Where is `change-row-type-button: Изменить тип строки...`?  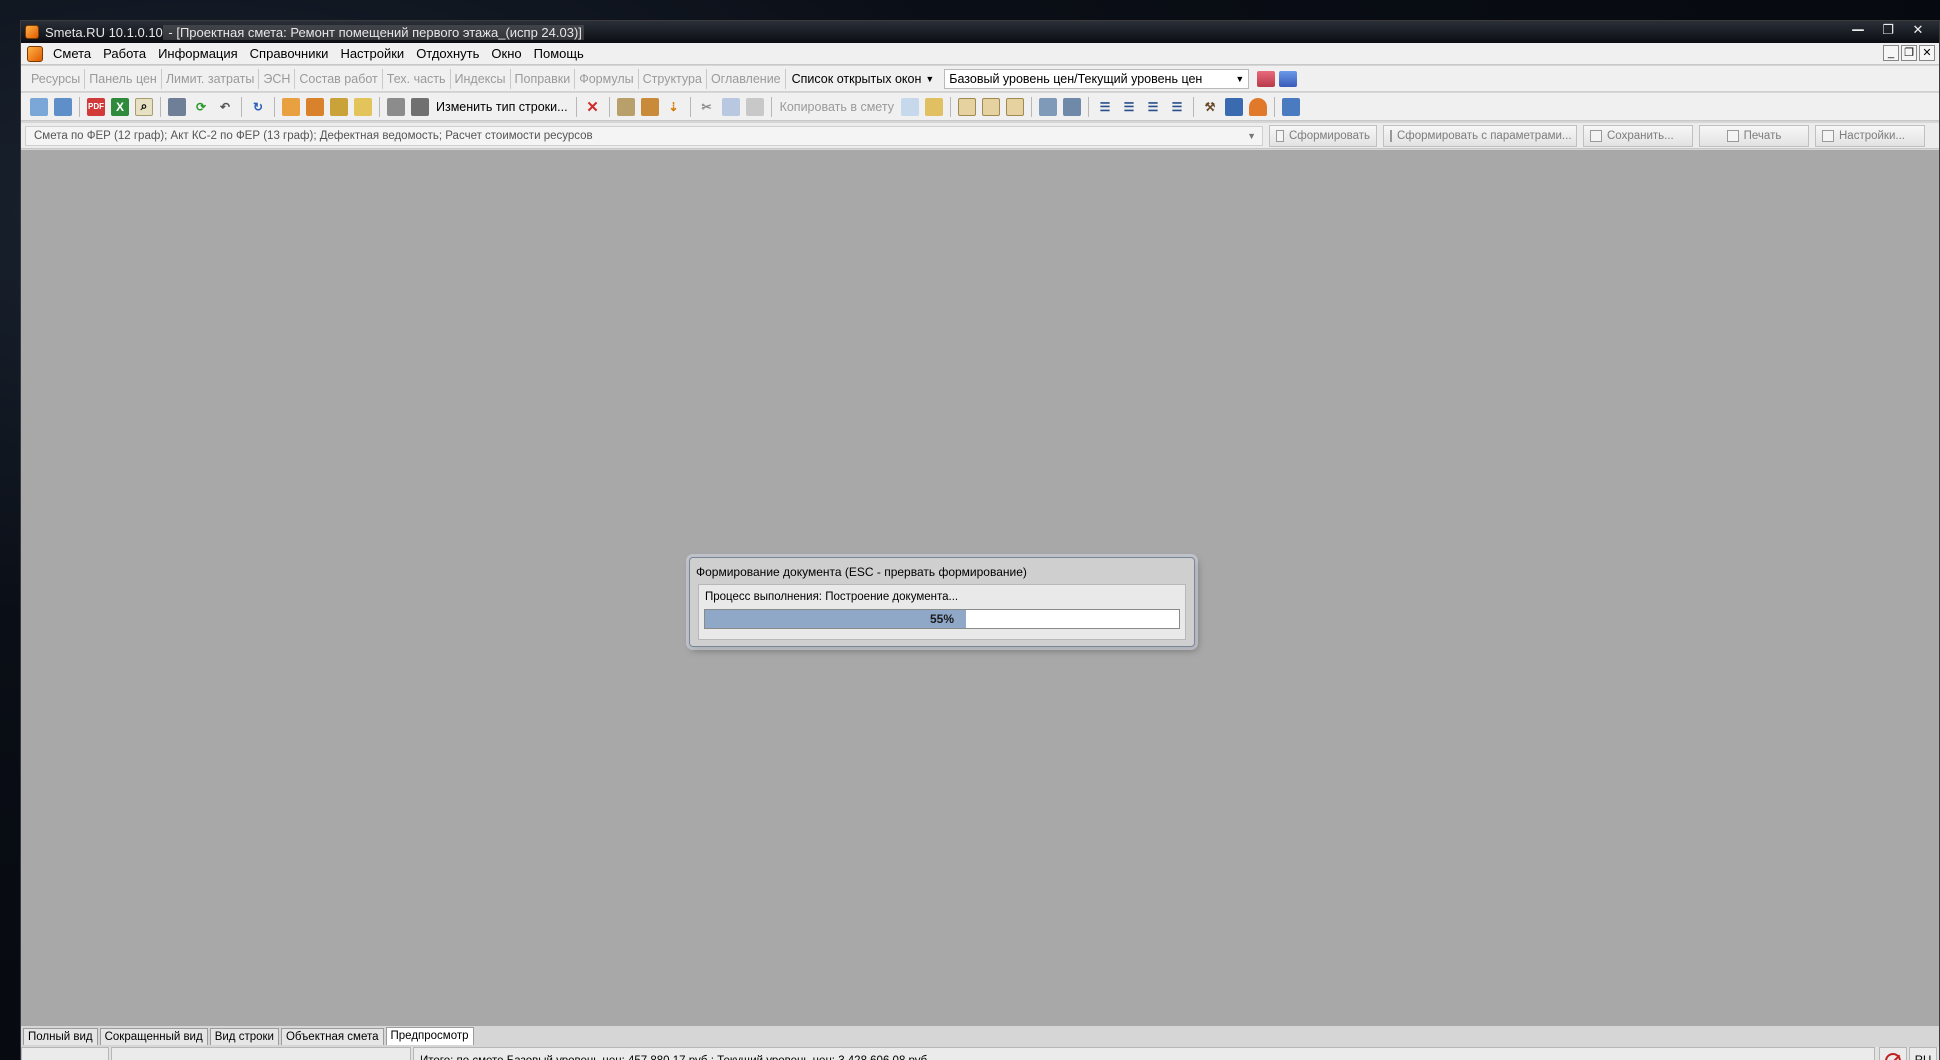
change-row-type-button: Изменить тип строки... is located at coordinates (502, 107).